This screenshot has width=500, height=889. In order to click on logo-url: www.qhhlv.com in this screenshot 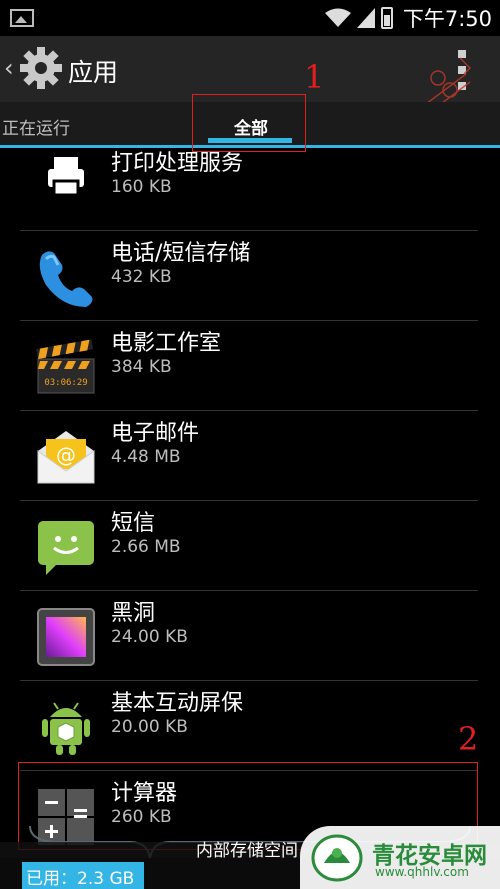, I will do `click(422, 872)`.